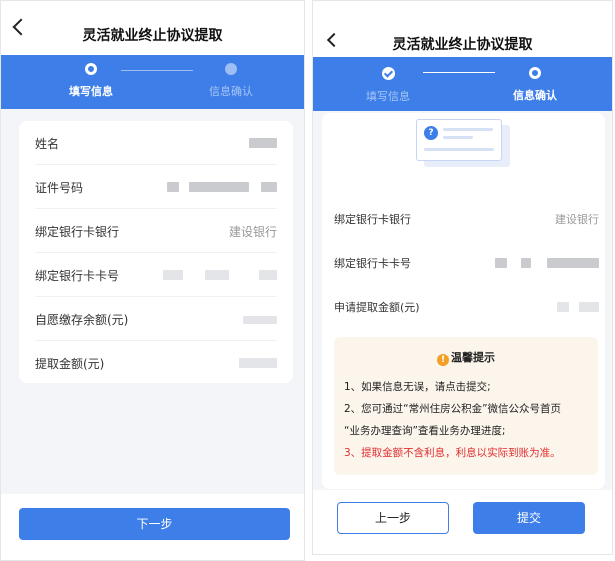 The image size is (615, 561). What do you see at coordinates (377, 307) in the screenshot?
I see `field-label: 申请提取金额(元)` at bounding box center [377, 307].